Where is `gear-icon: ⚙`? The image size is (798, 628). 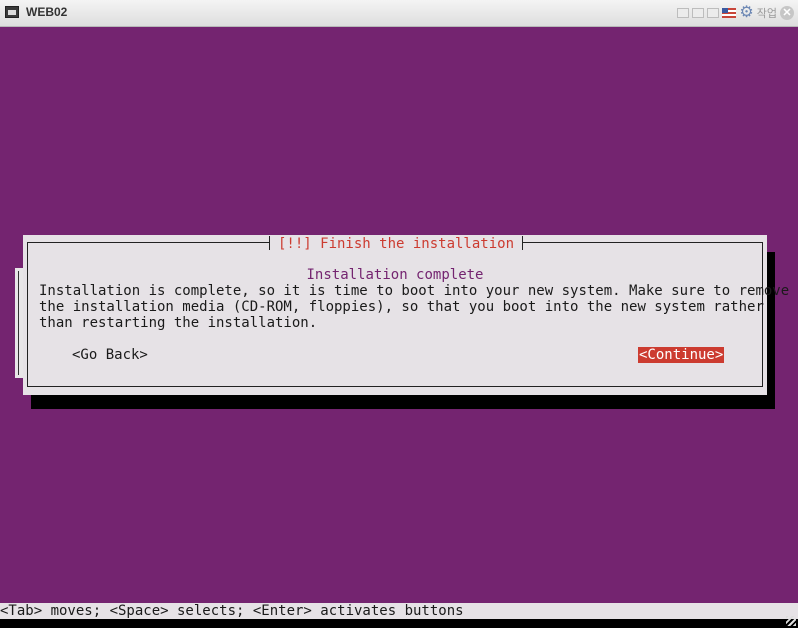 gear-icon: ⚙ is located at coordinates (746, 13).